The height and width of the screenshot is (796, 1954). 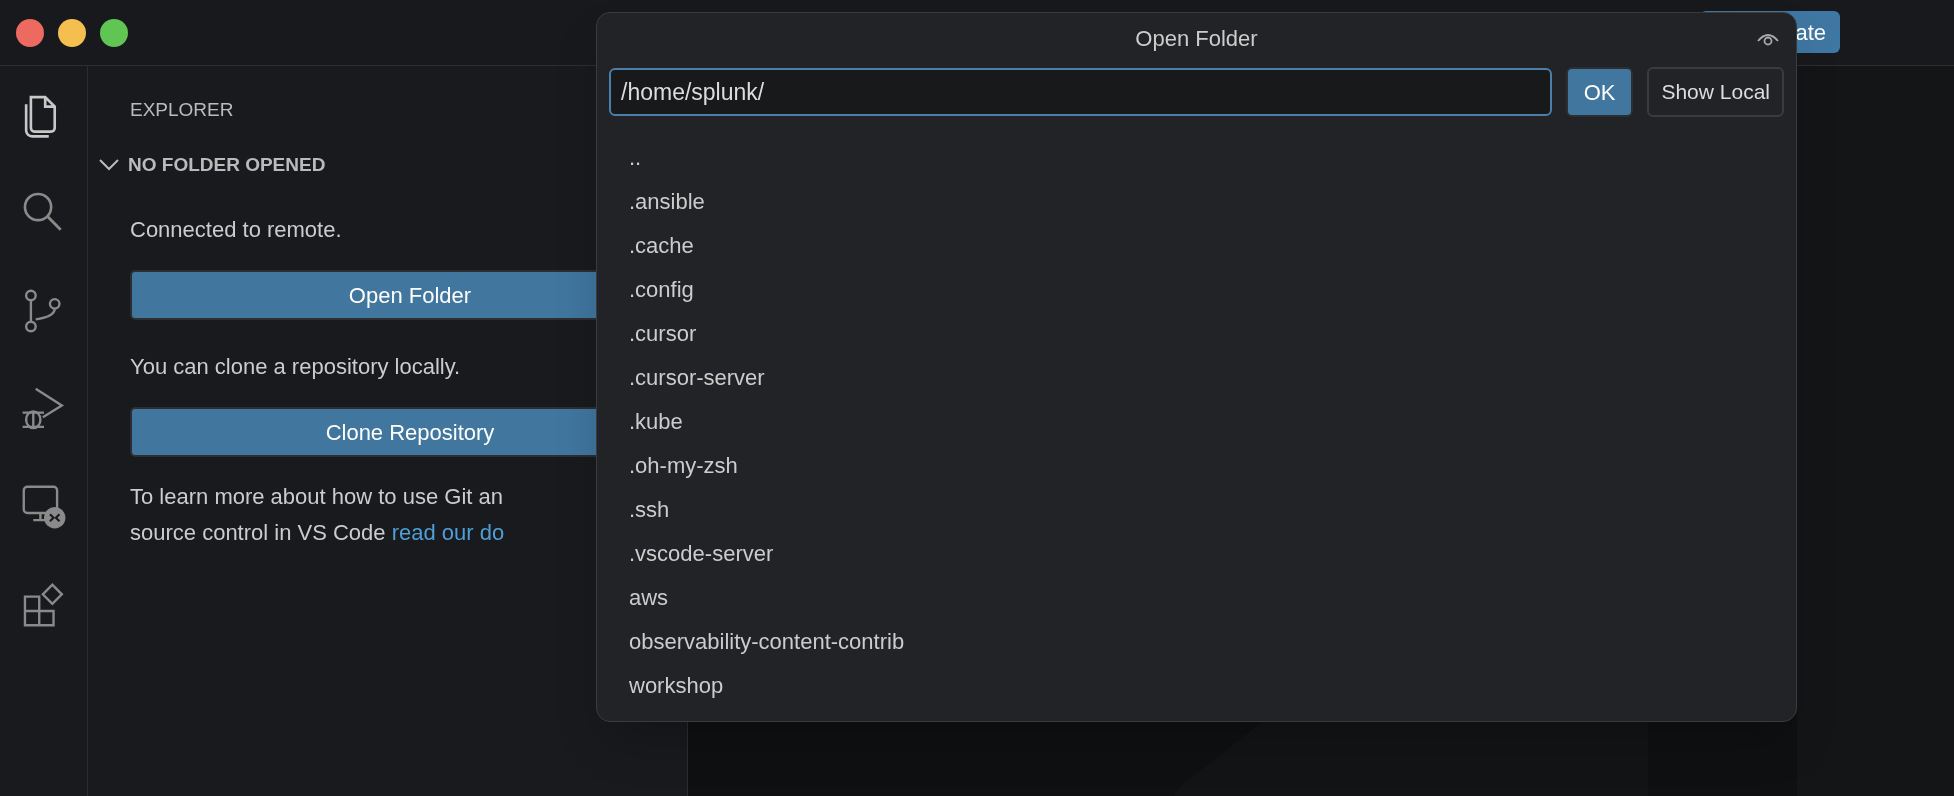 What do you see at coordinates (1080, 92) in the screenshot?
I see `path-input-field: /home/splunk/` at bounding box center [1080, 92].